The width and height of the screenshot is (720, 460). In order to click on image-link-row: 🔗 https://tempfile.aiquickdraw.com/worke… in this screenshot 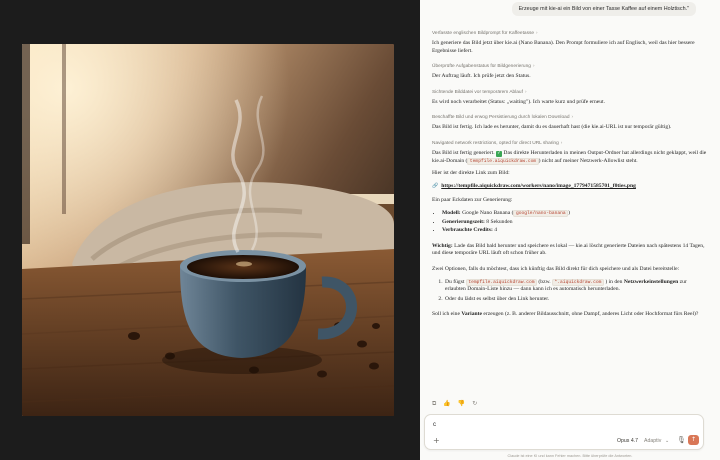, I will do `click(570, 187)`.